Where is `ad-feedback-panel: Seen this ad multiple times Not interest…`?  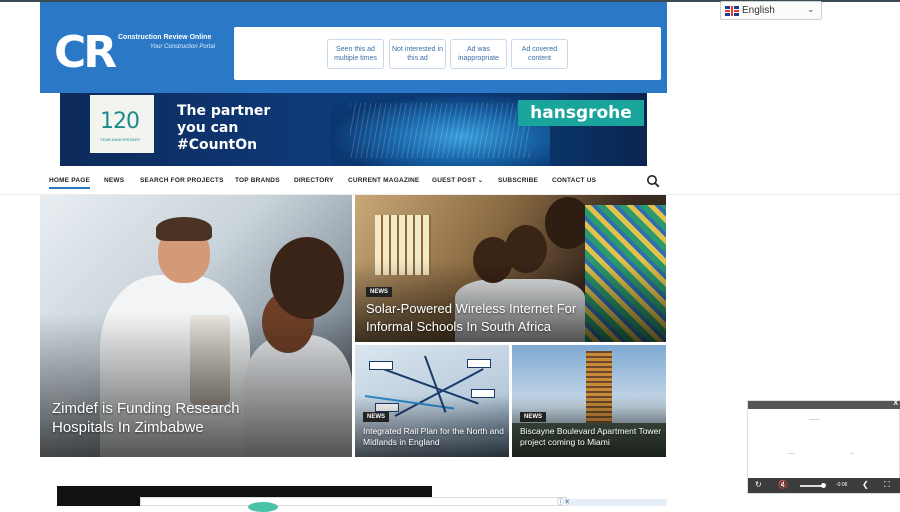
ad-feedback-panel: Seen this ad multiple times Not interest… is located at coordinates (447, 53).